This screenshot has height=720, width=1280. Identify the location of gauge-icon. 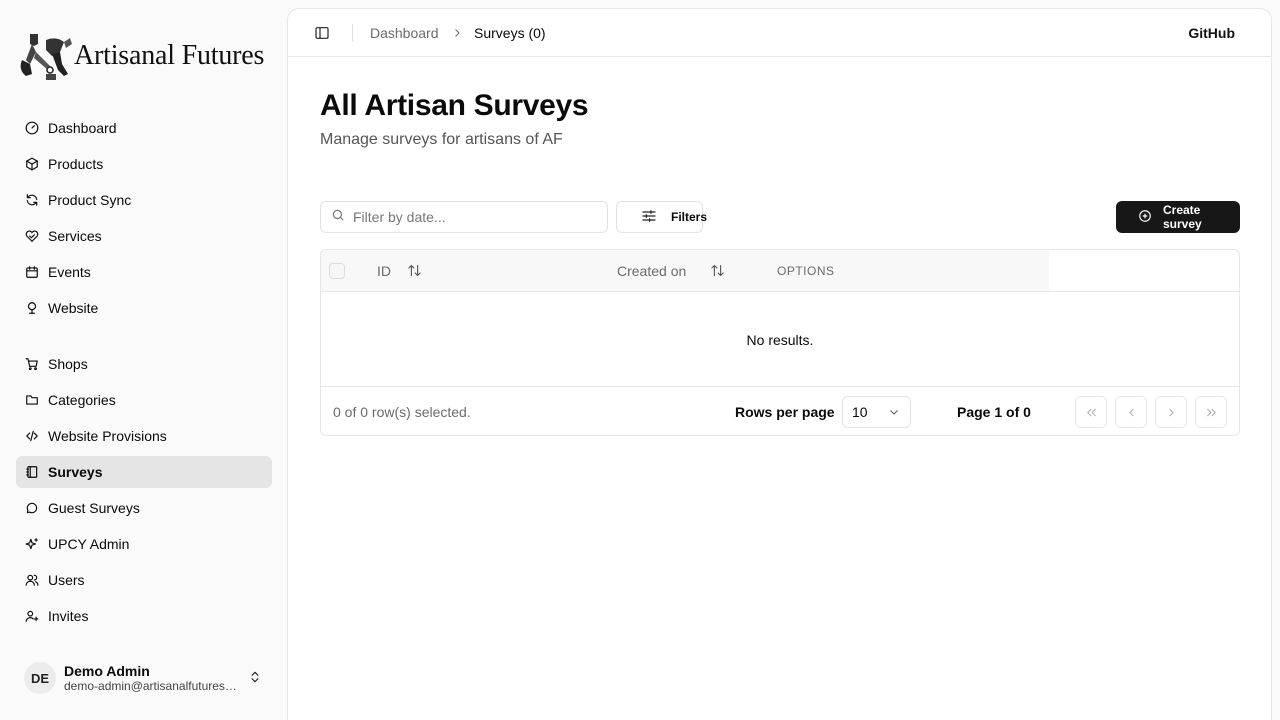
(32, 128).